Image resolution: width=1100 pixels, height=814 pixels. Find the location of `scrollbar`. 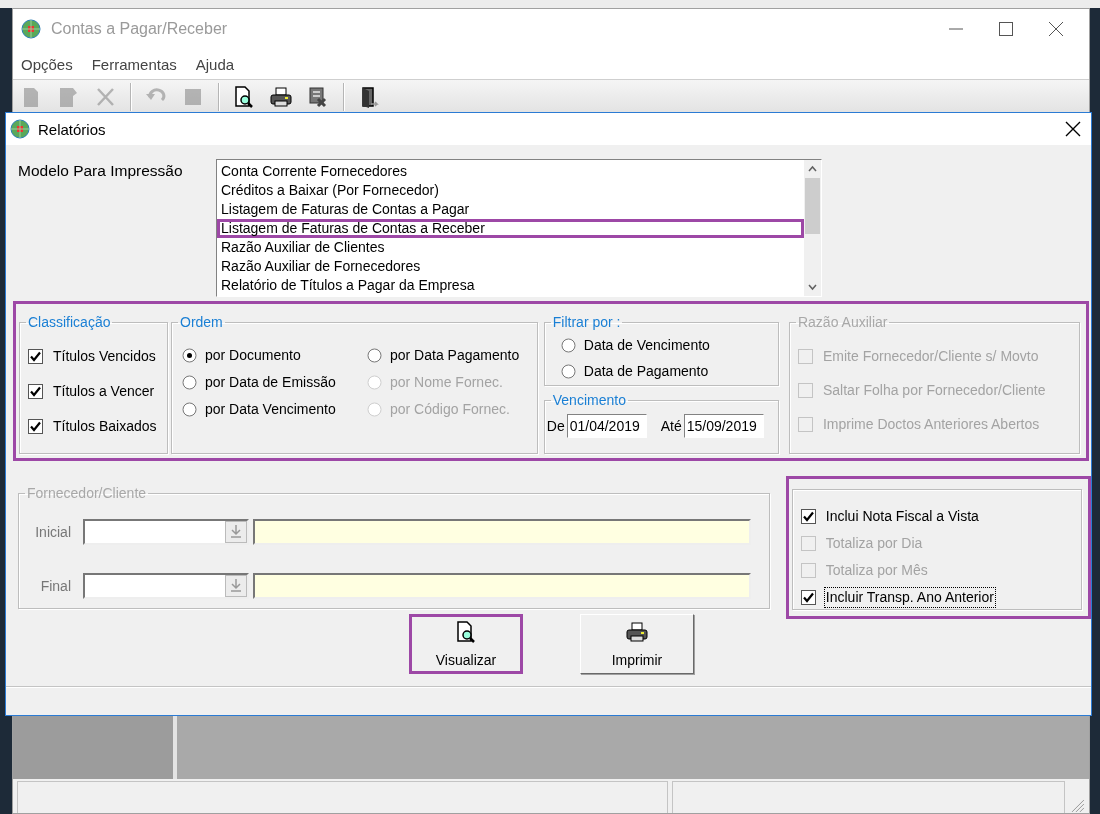

scrollbar is located at coordinates (812, 228).